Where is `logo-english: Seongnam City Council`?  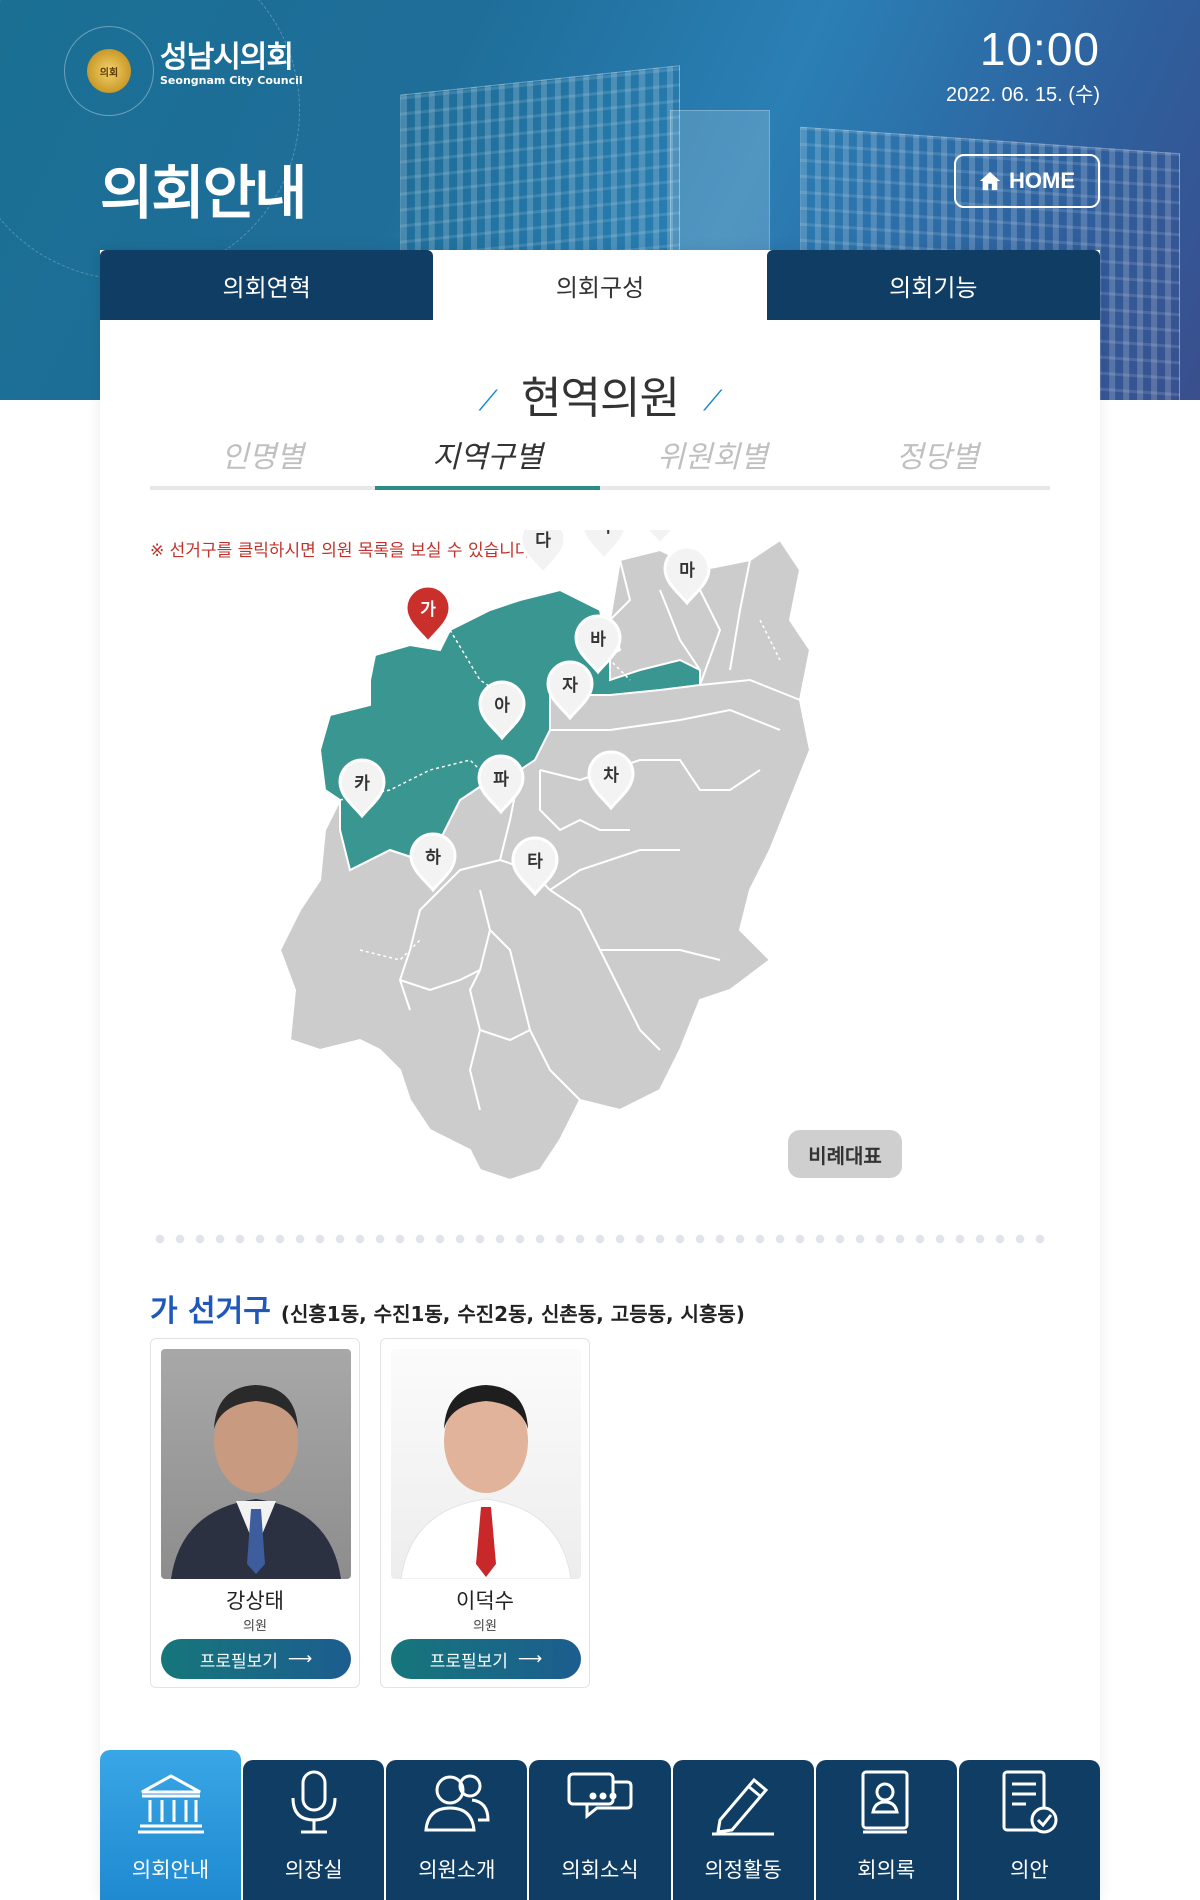 logo-english: Seongnam City Council is located at coordinates (231, 80).